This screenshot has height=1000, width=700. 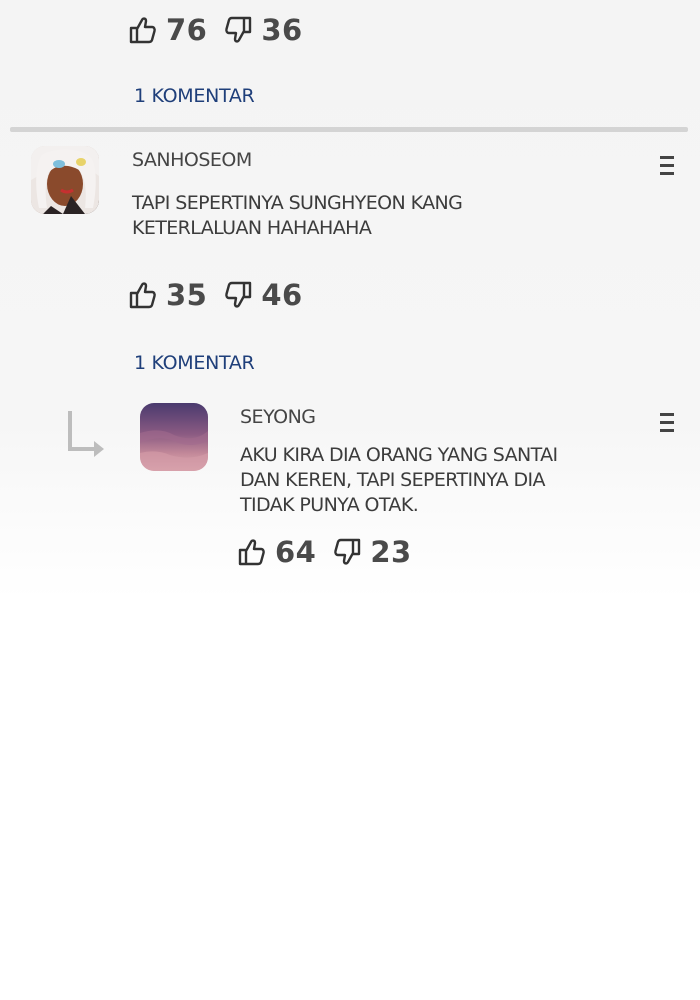 I want to click on reply-text-line: DAN KEREN, TAPI SEPERTINYA DIA, so click(x=393, y=480).